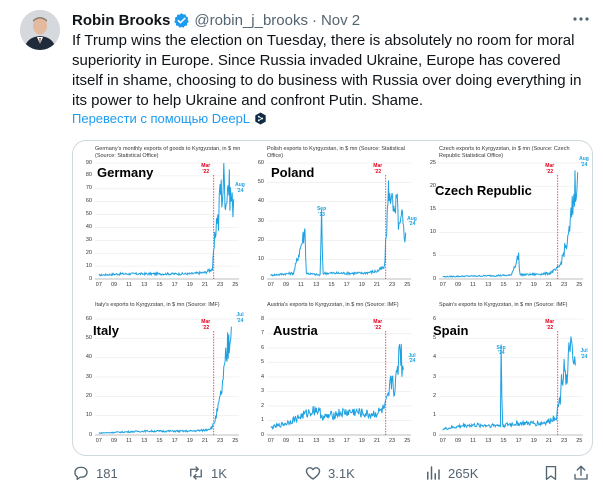 Image resolution: width=603 pixels, height=496 pixels. What do you see at coordinates (340, 20) in the screenshot?
I see `tweet-date: Nov 2` at bounding box center [340, 20].